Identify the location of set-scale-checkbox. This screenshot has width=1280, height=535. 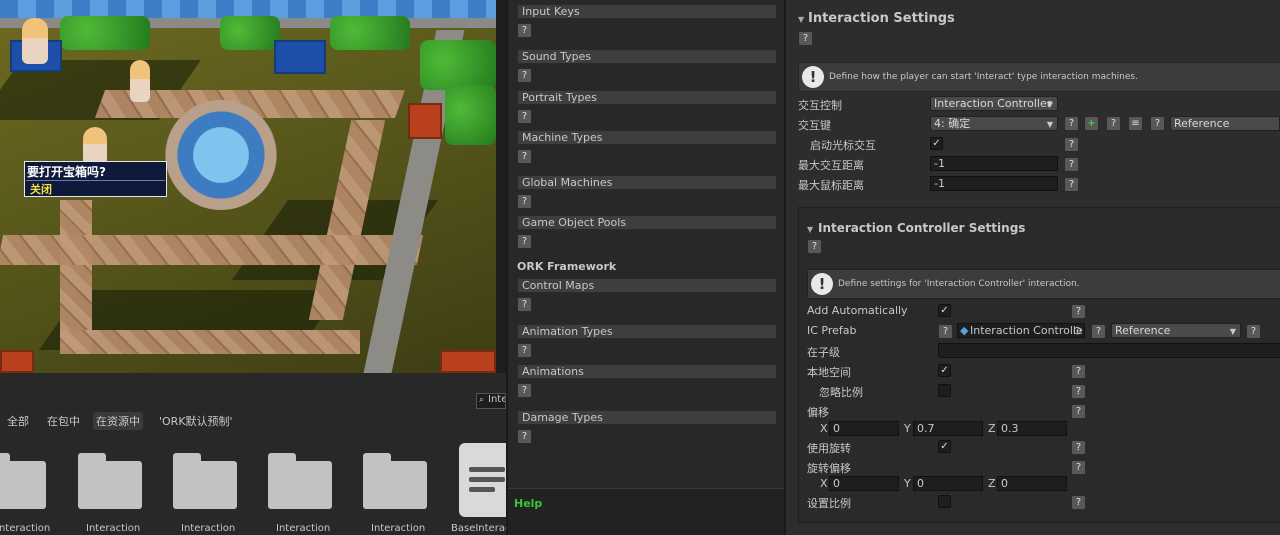
(944, 501).